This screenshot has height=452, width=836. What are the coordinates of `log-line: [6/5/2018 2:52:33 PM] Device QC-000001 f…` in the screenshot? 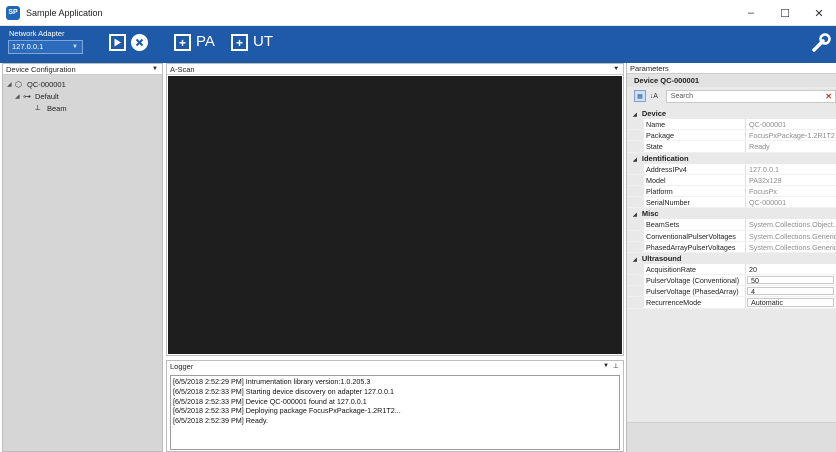 It's located at (270, 401).